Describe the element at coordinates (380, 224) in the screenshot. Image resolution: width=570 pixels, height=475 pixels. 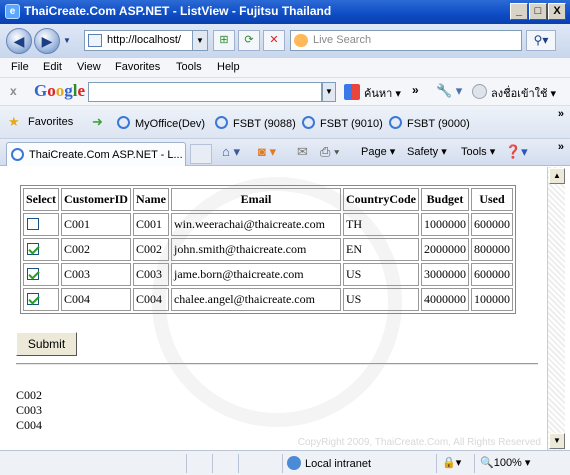
I see `cell-country-code: TH` at that location.